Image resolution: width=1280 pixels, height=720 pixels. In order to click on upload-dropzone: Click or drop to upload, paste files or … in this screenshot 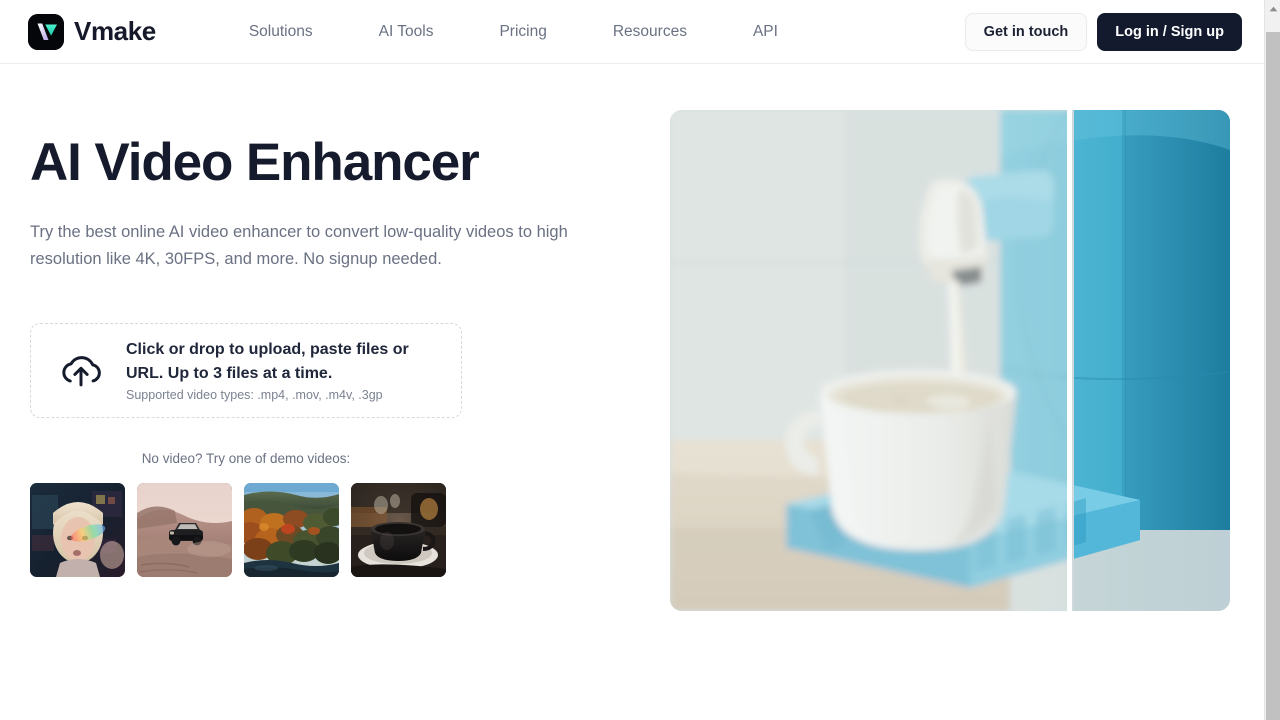, I will do `click(246, 370)`.